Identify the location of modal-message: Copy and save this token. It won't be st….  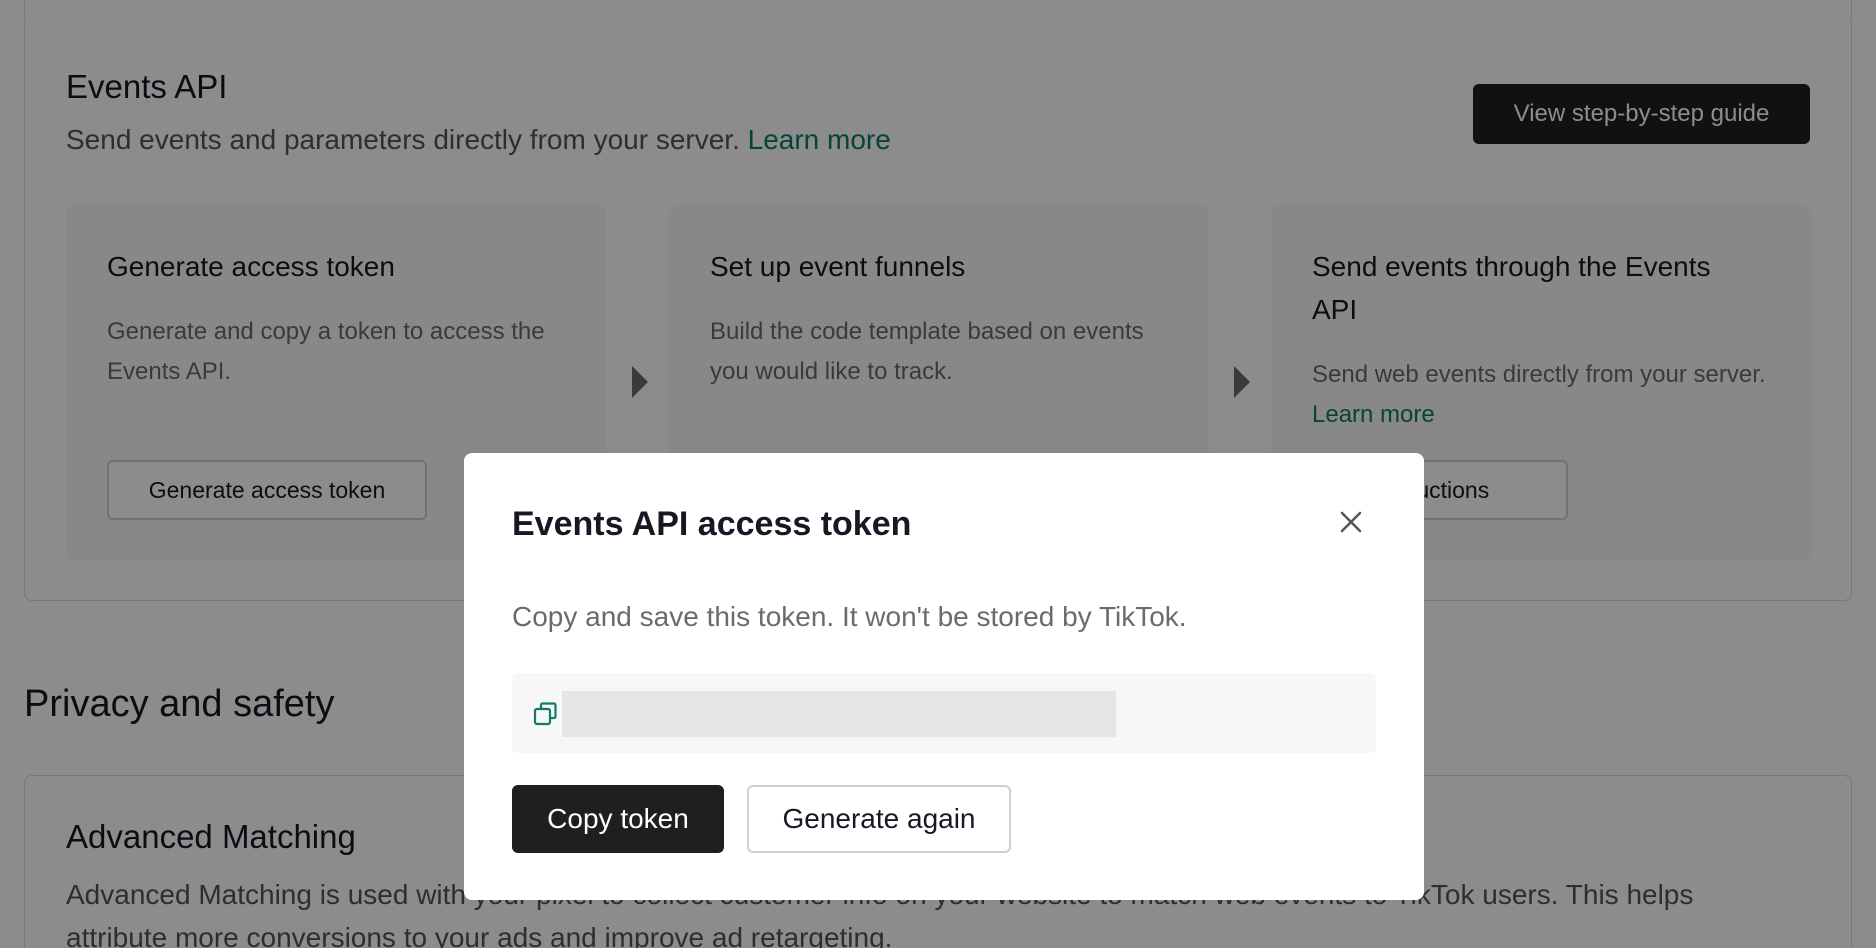
(849, 616).